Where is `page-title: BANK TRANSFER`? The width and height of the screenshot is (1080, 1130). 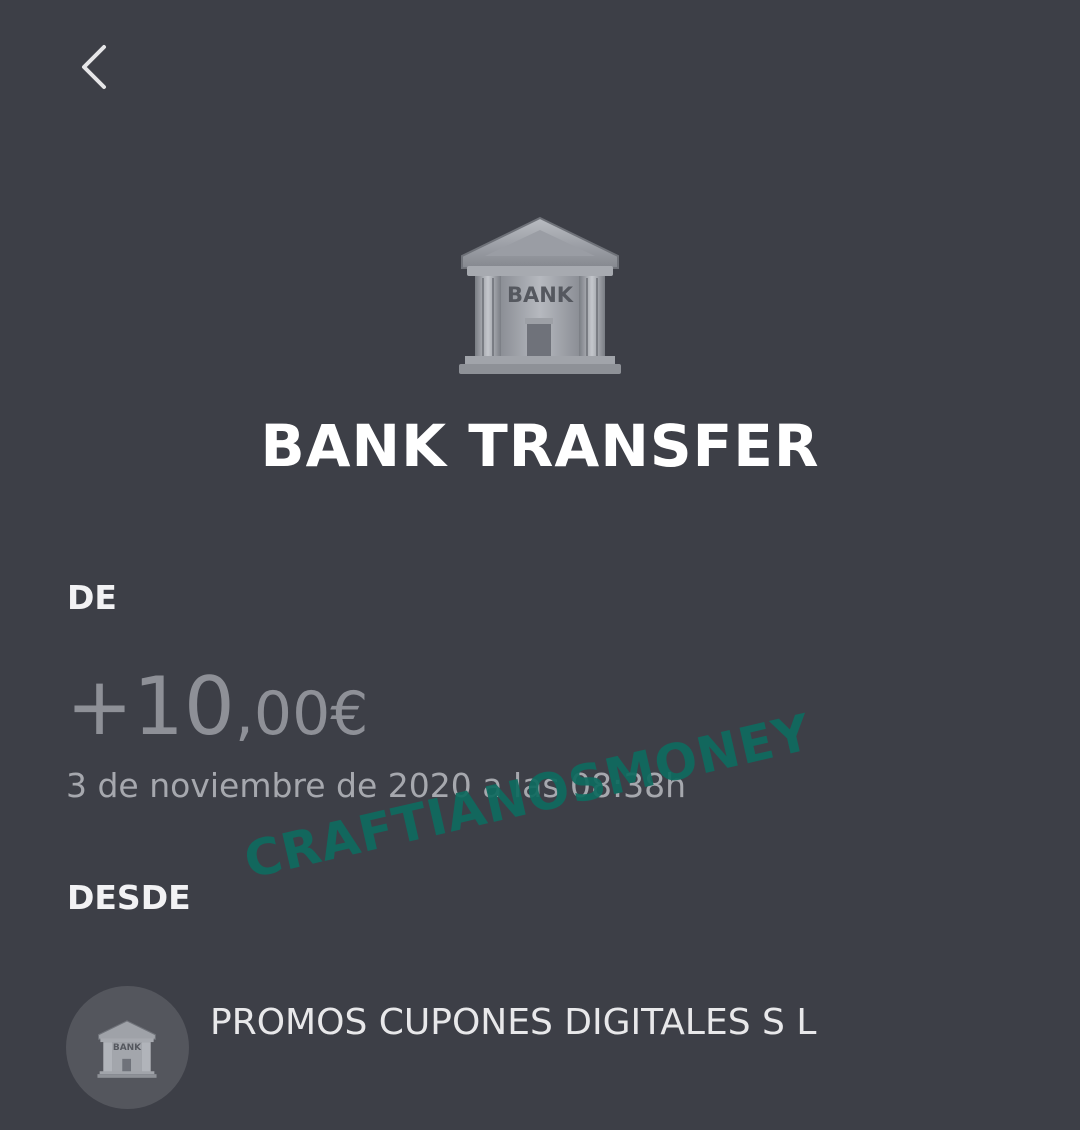 page-title: BANK TRANSFER is located at coordinates (540, 446).